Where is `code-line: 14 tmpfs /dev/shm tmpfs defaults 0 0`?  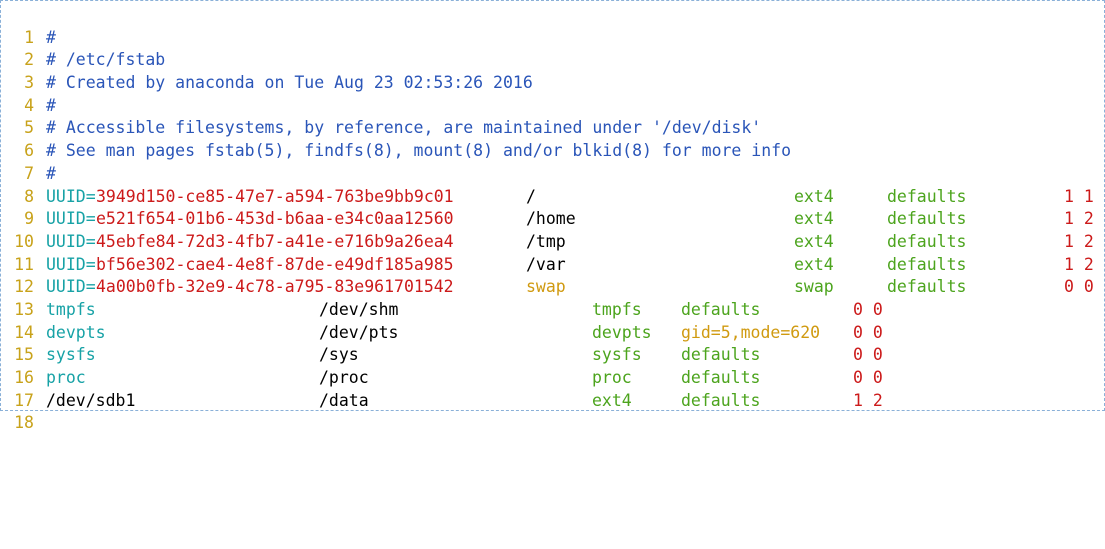 code-line: 14 tmpfs /dev/shm tmpfs defaults 0 0 is located at coordinates (552, 320).